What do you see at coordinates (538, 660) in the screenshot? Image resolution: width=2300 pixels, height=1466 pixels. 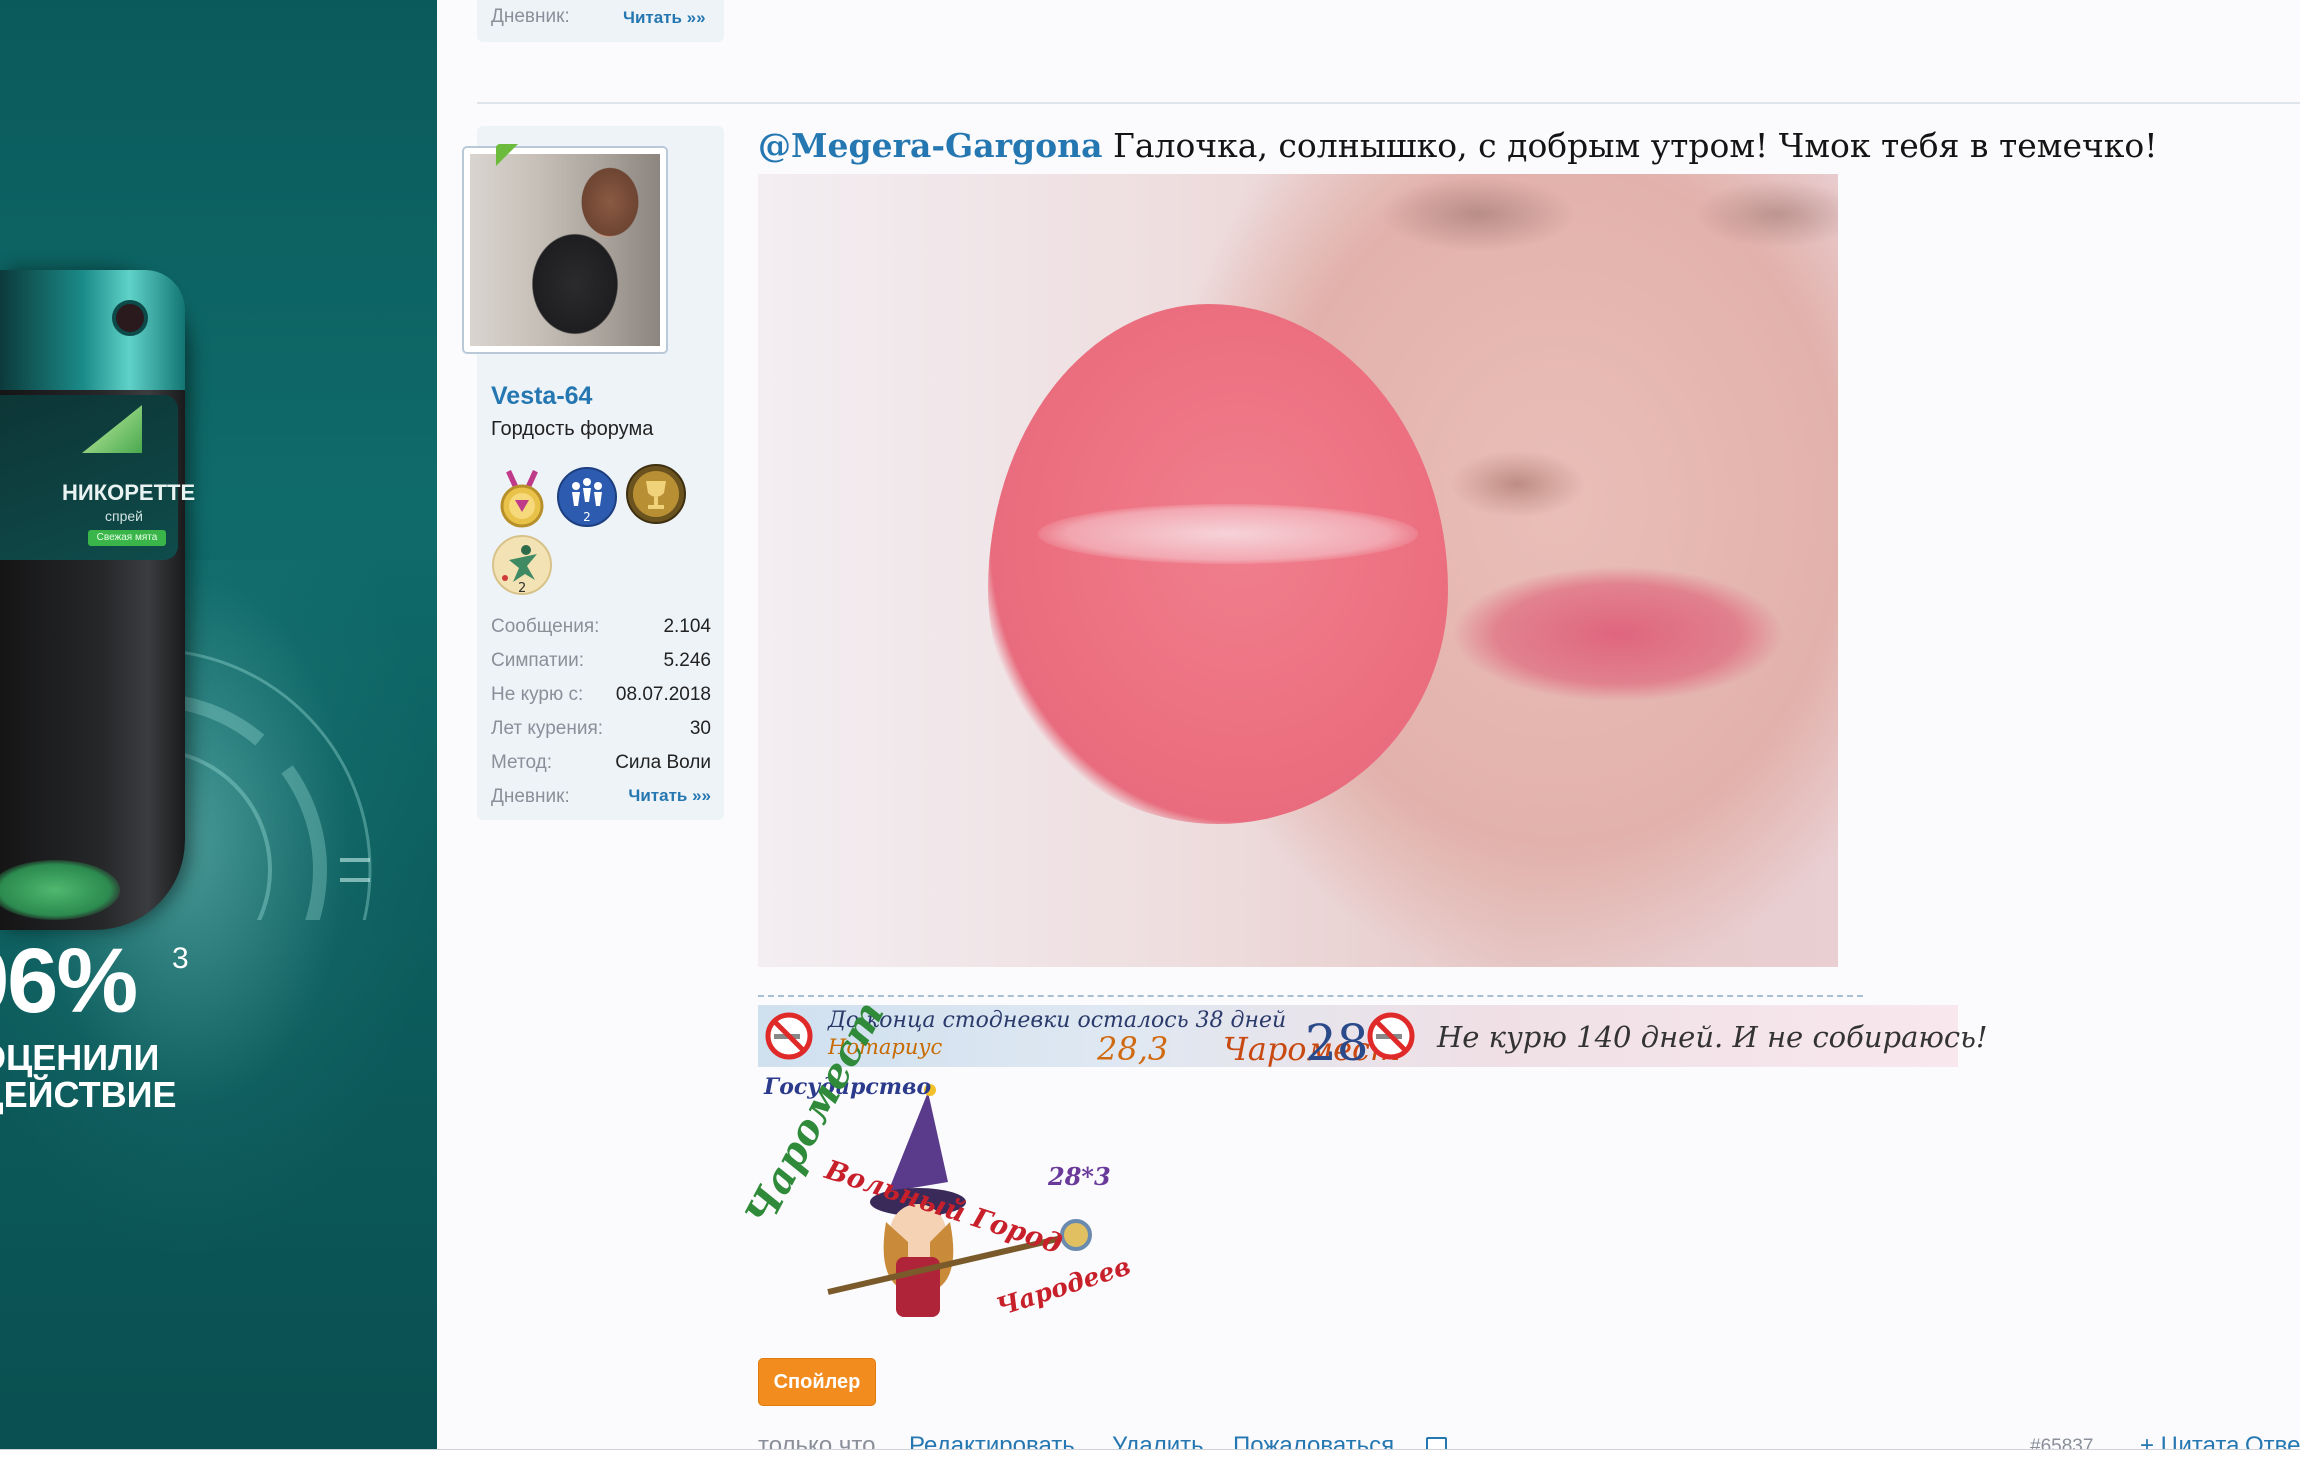 I see `stat-label: Симпатии:` at bounding box center [538, 660].